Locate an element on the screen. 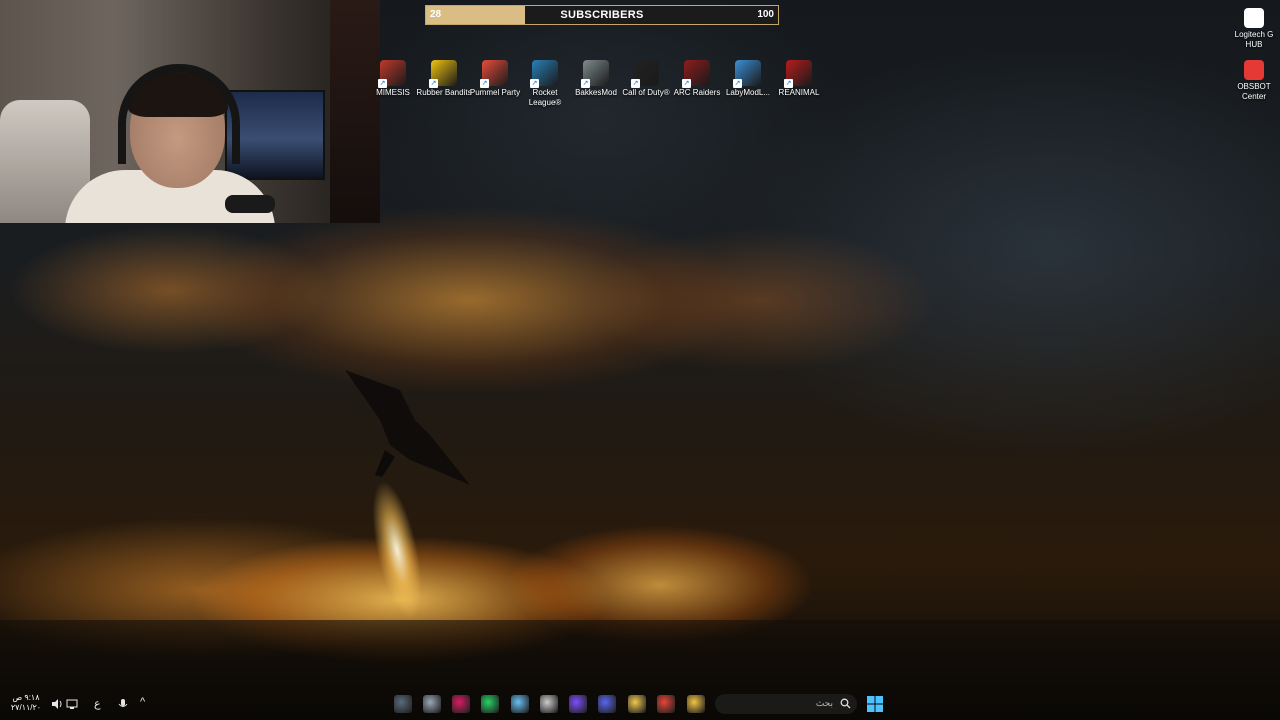 The height and width of the screenshot is (720, 1280). desktop-icon-label: MIMESIS is located at coordinates (393, 92).